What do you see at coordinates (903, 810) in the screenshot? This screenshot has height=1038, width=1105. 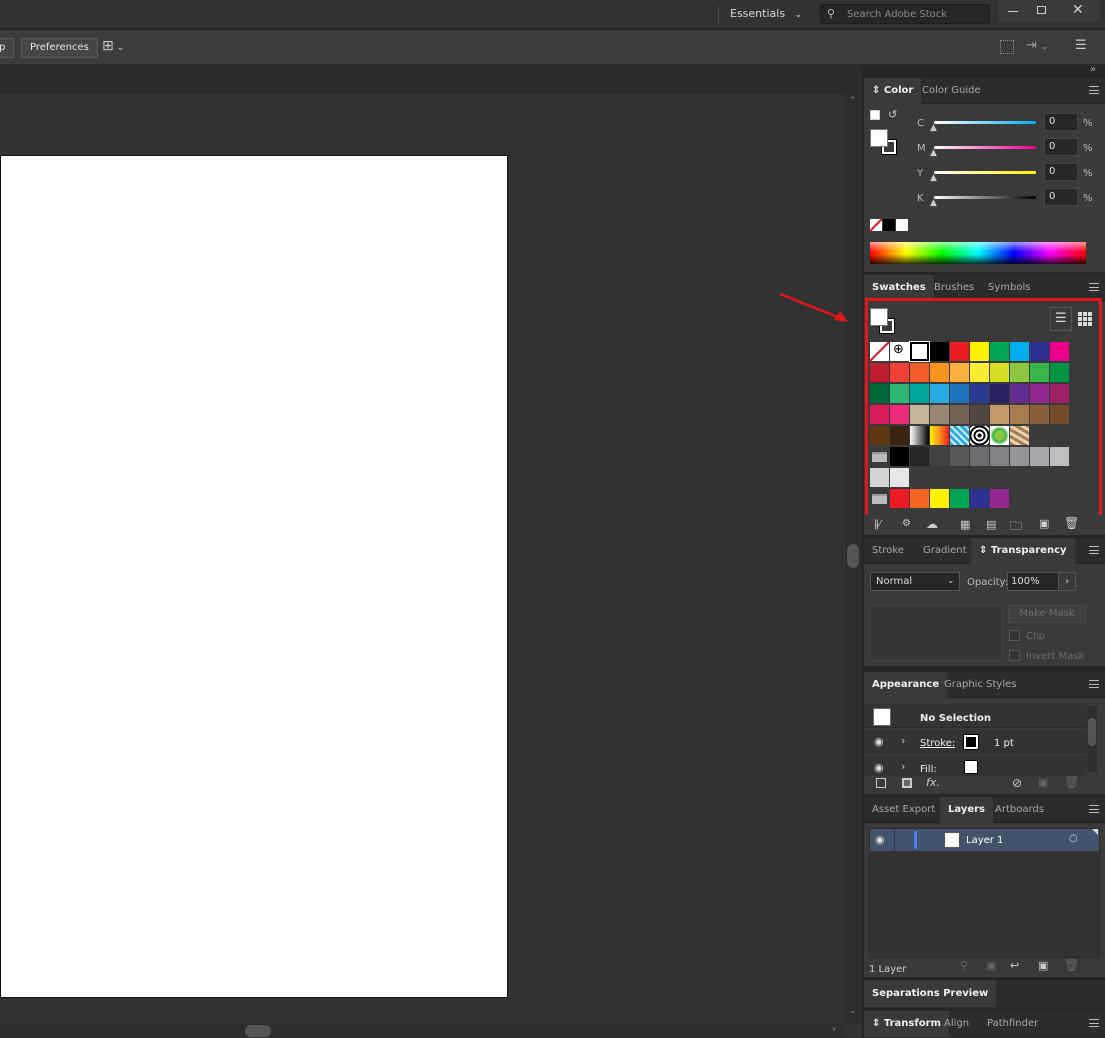 I see `tab-asset-export: Asset Export` at bounding box center [903, 810].